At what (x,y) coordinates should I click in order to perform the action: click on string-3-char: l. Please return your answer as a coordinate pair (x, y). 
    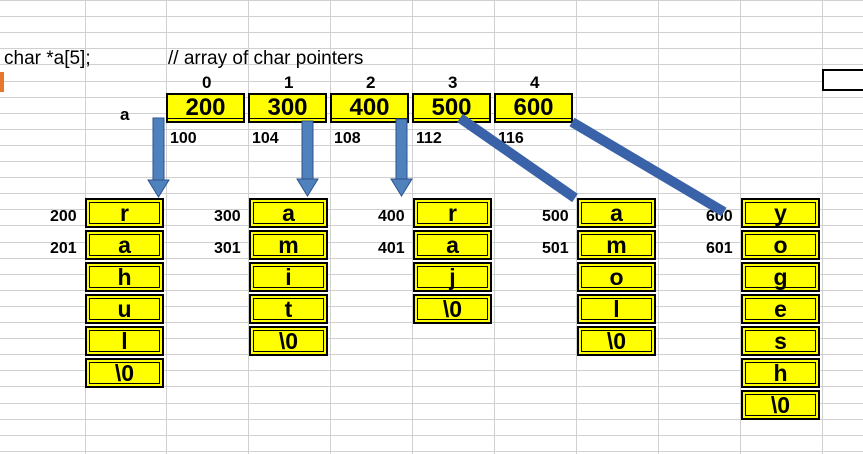
    Looking at the image, I should click on (616, 309).